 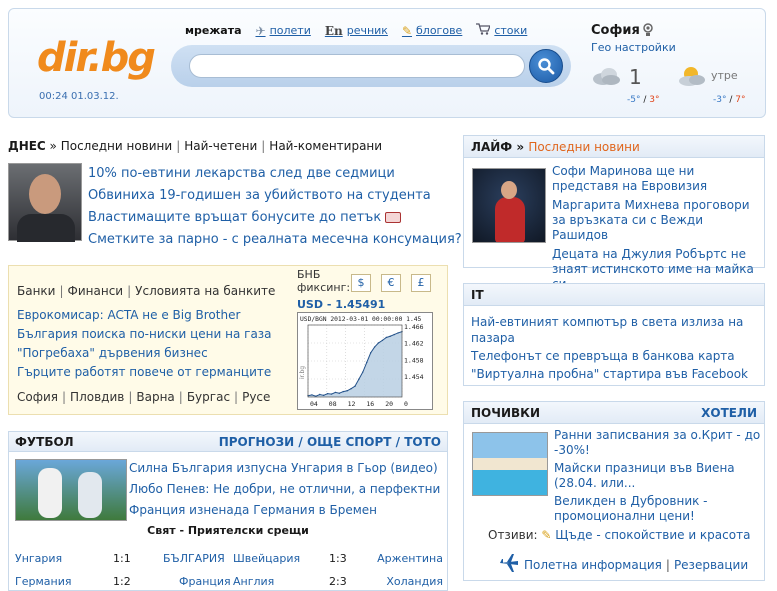 What do you see at coordinates (205, 581) in the screenshot?
I see `team-link: Франция` at bounding box center [205, 581].